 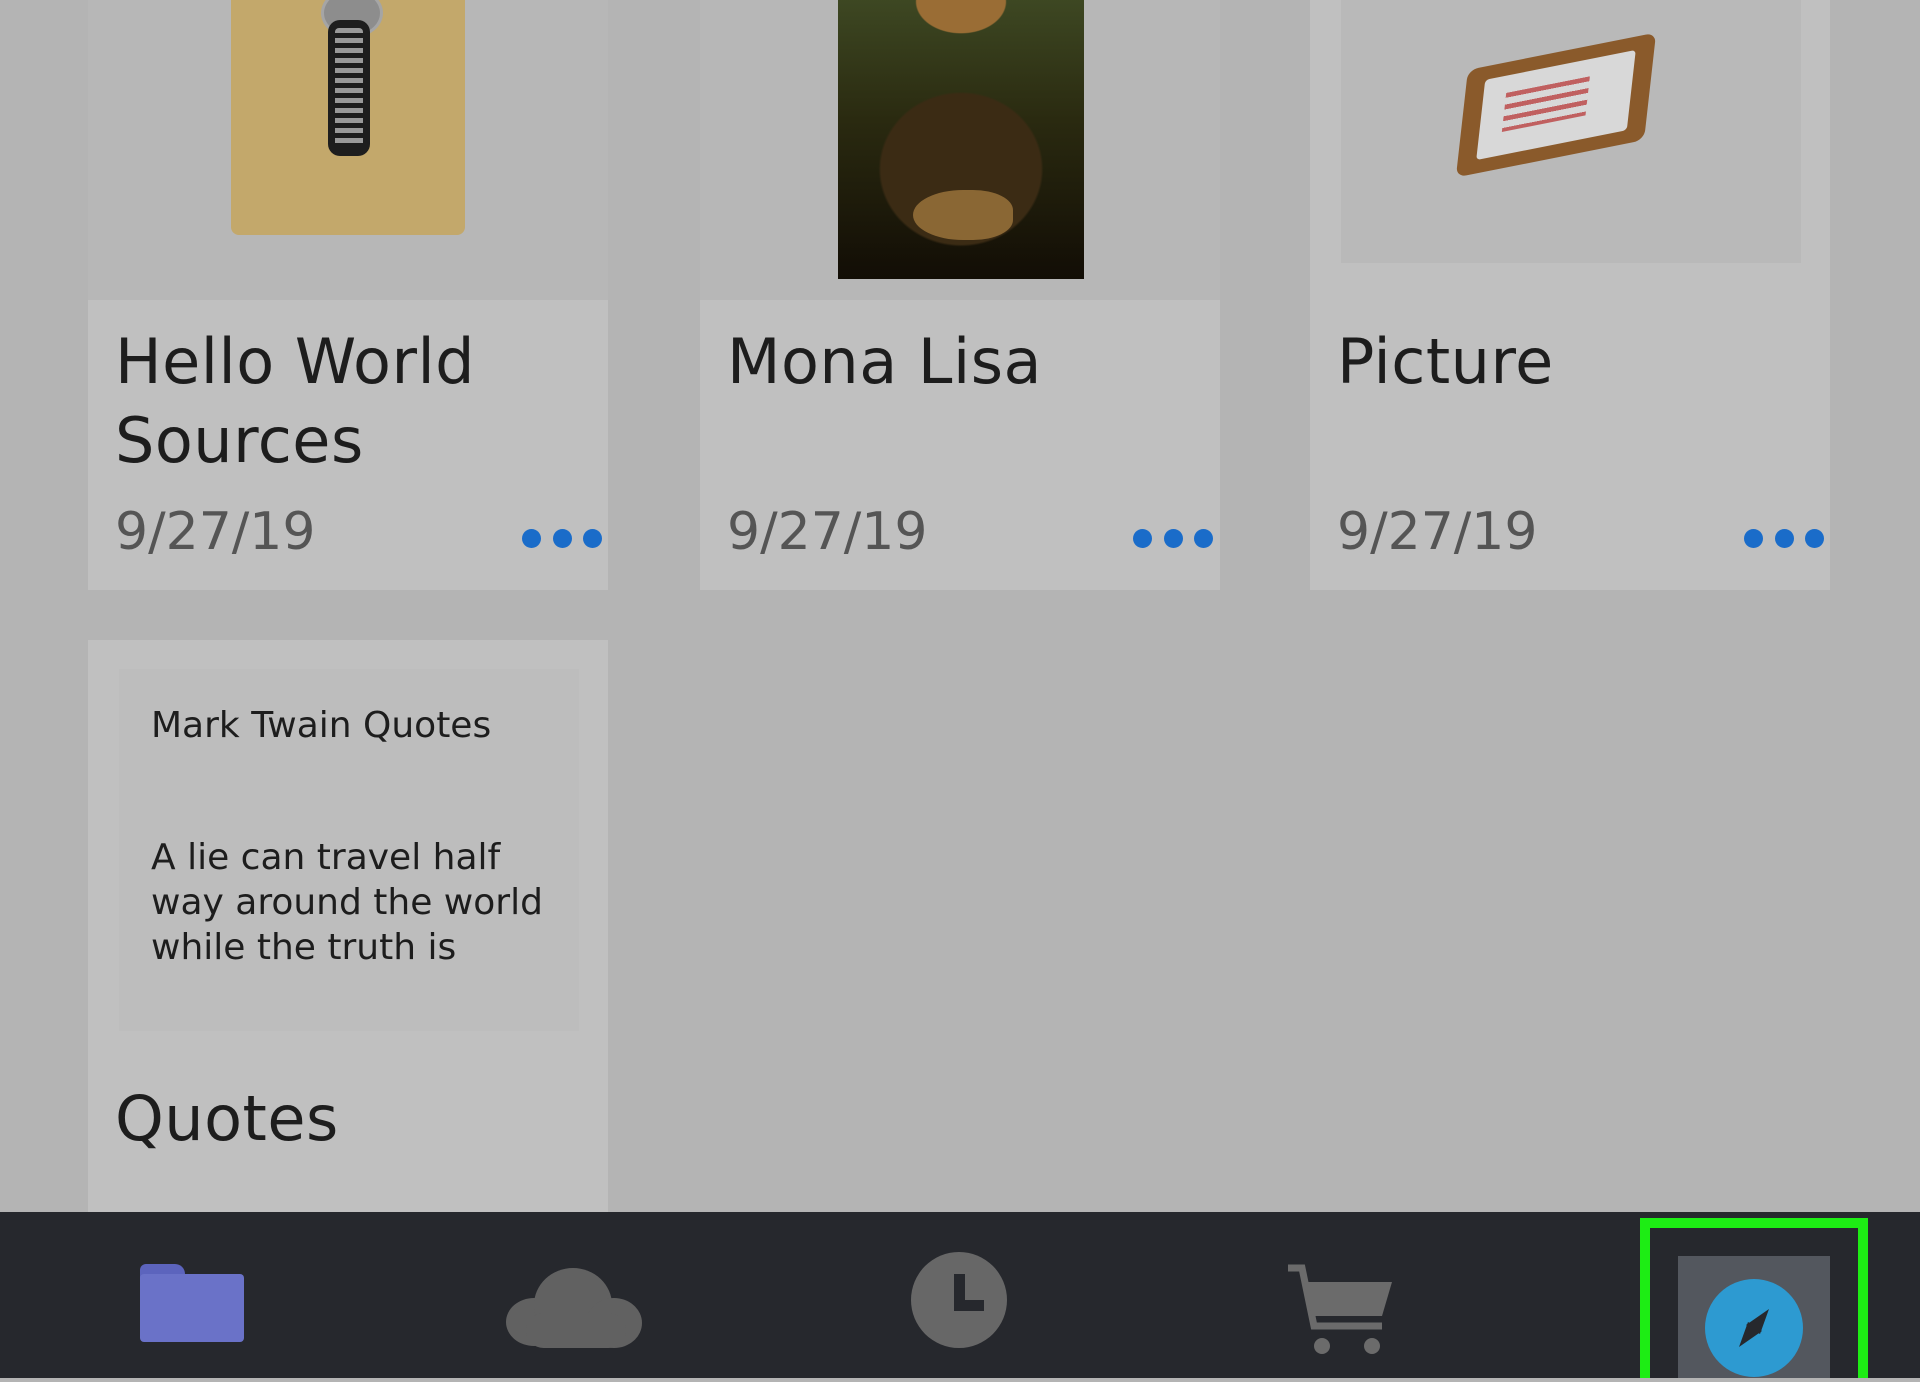 I want to click on preview-title: Mark Twain Quotes, so click(x=321, y=725).